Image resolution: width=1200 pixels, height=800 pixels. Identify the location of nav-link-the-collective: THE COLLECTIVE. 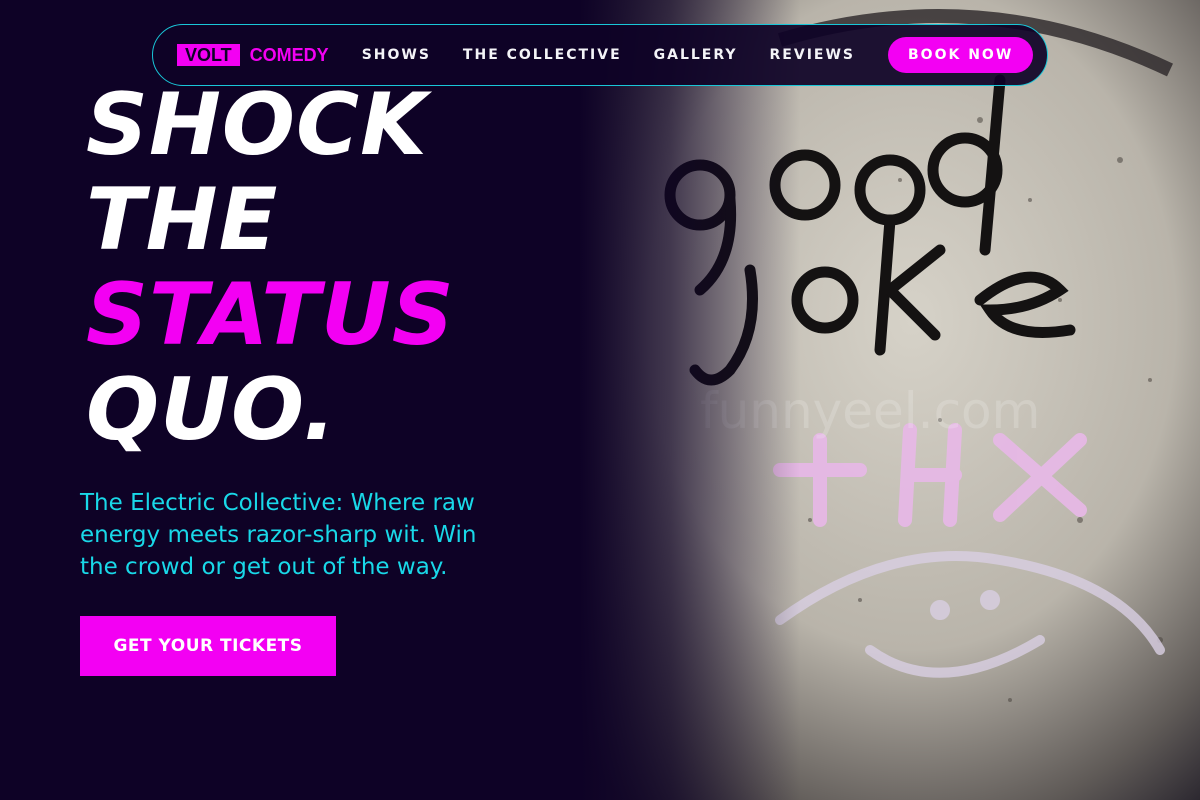
(542, 55).